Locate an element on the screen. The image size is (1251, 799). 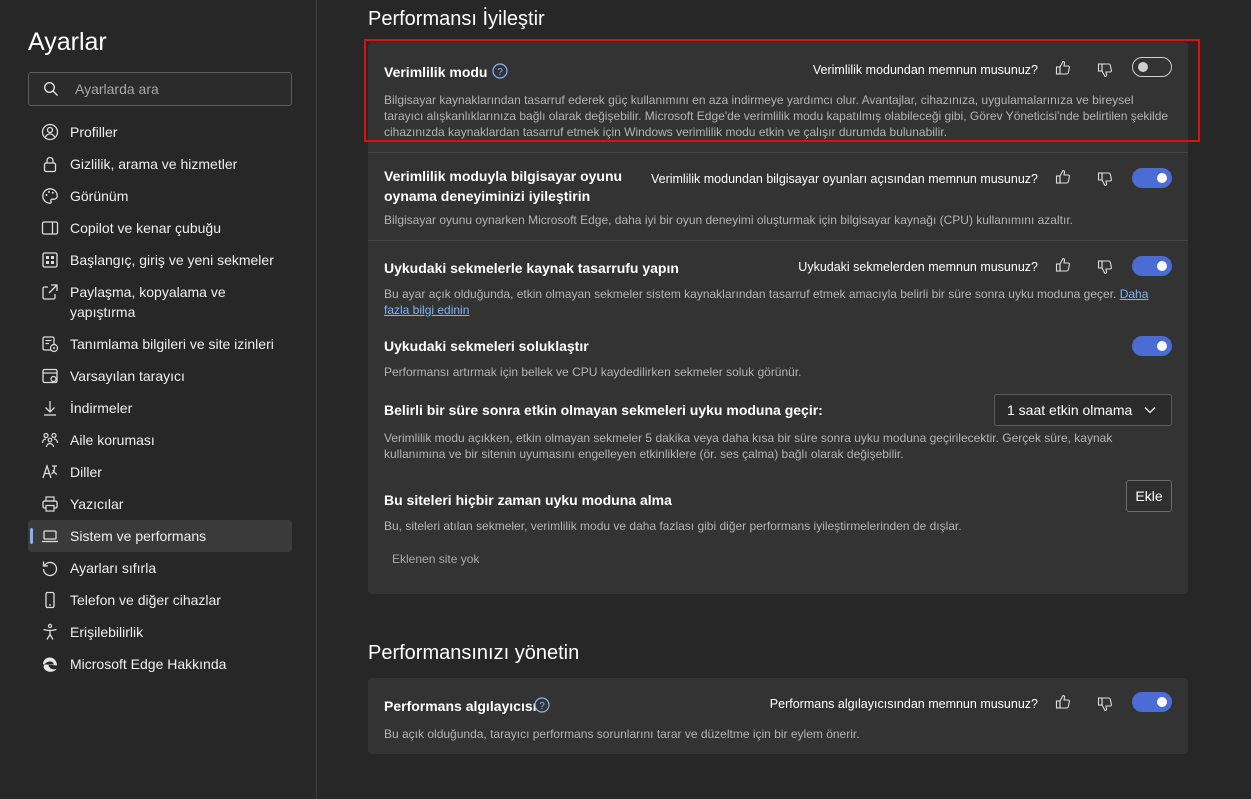
sidebar-item-label: Gizlilik, arama ve hizmetler is located at coordinates (154, 164).